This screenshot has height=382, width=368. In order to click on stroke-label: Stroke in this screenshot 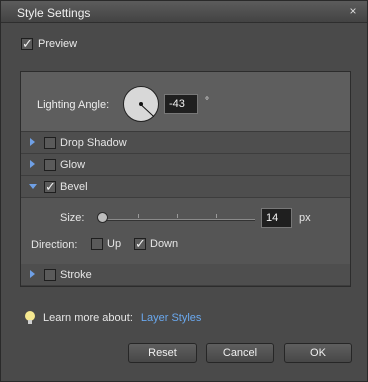, I will do `click(76, 275)`.